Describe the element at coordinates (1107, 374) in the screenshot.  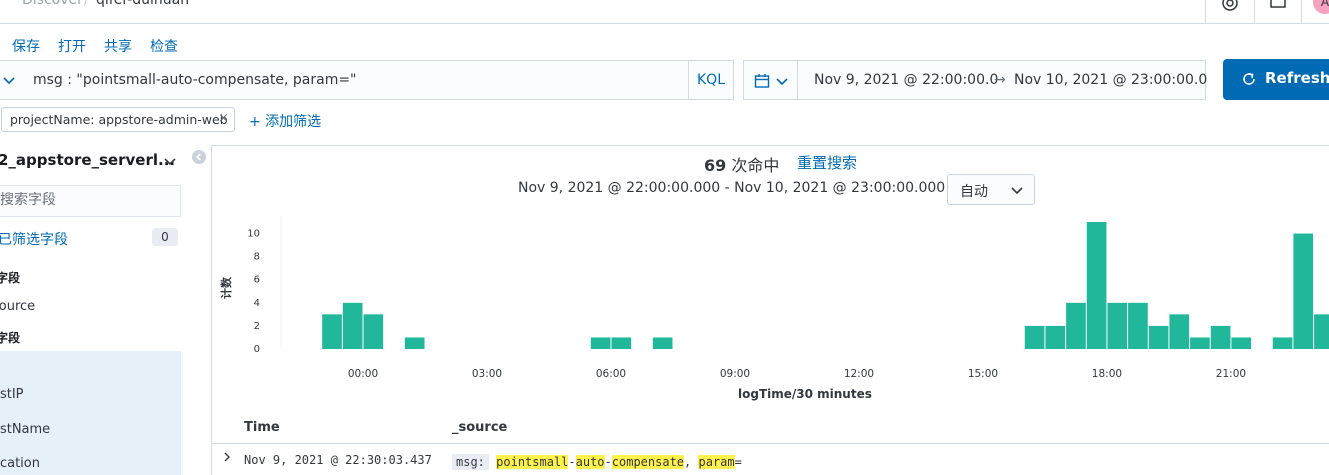
I see `x-tick-label: 18:00` at that location.